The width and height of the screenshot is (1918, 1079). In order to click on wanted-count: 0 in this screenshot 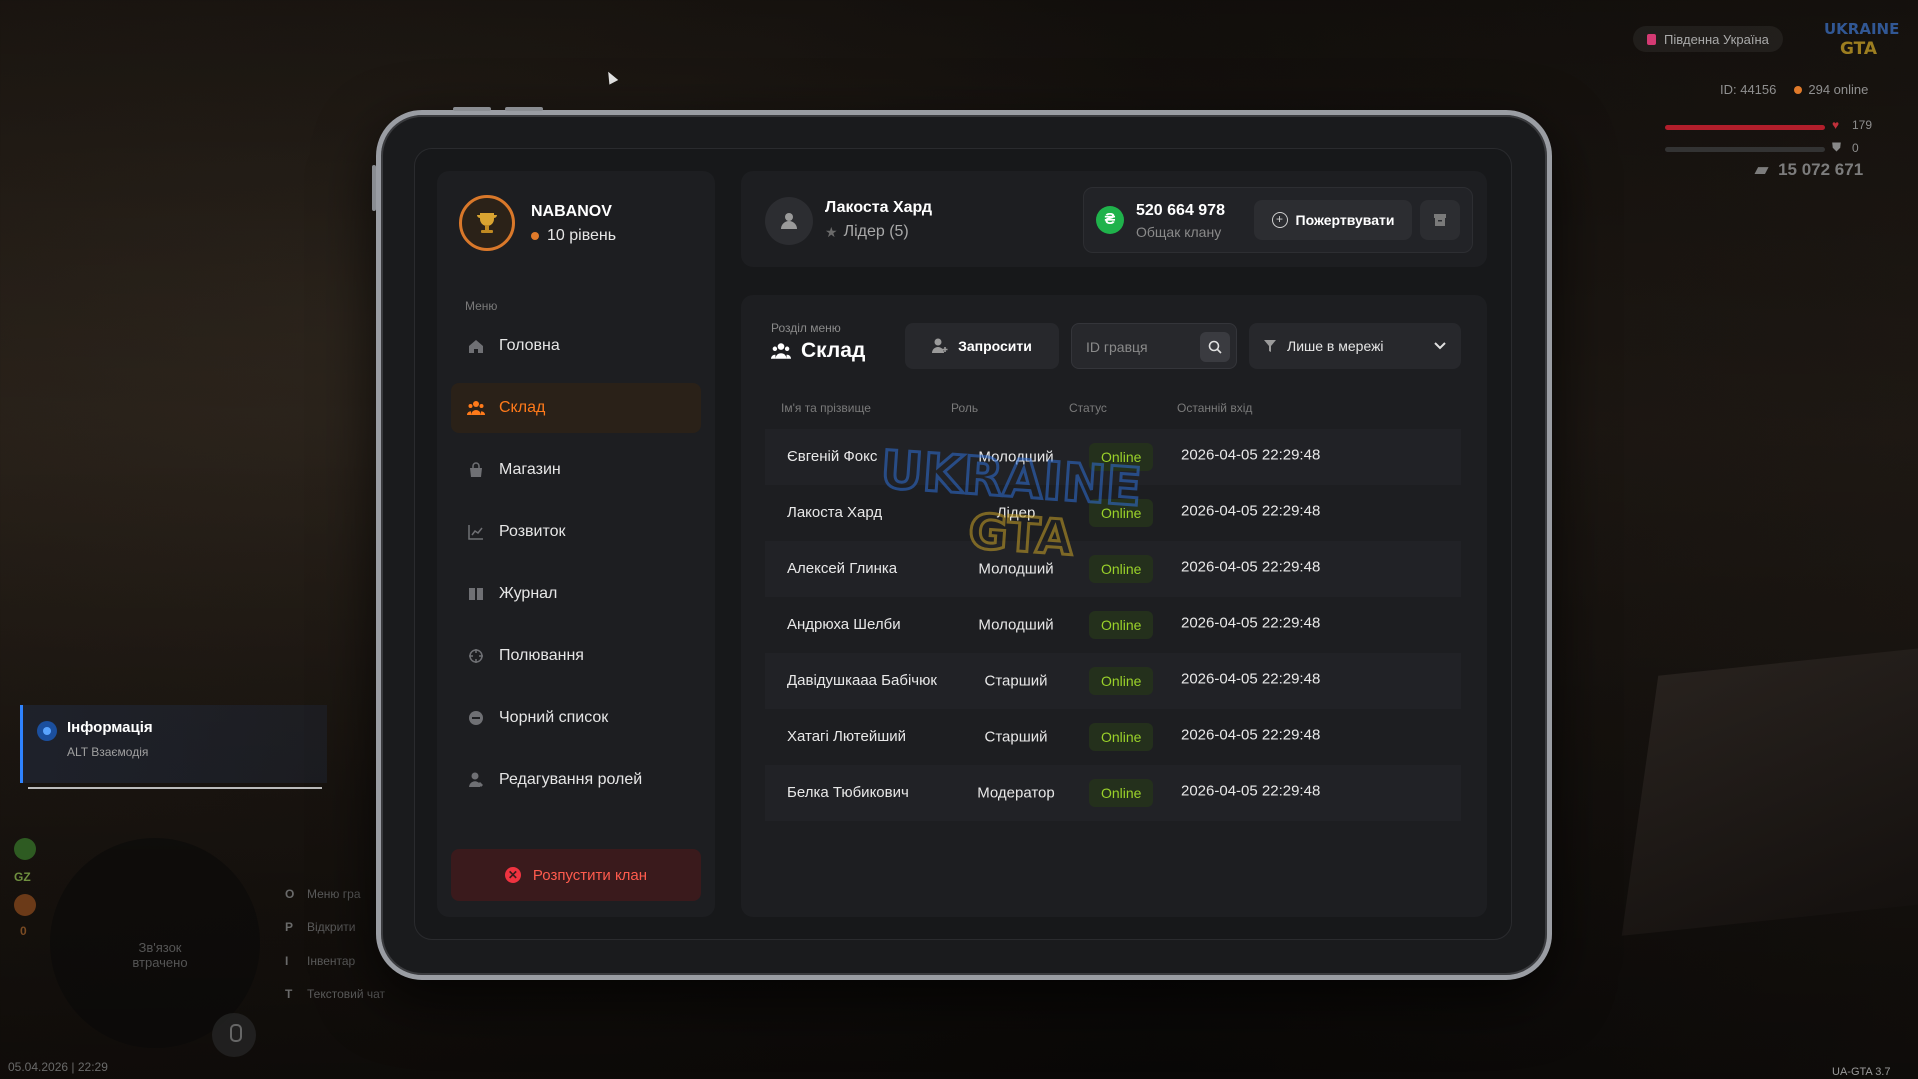, I will do `click(23, 931)`.